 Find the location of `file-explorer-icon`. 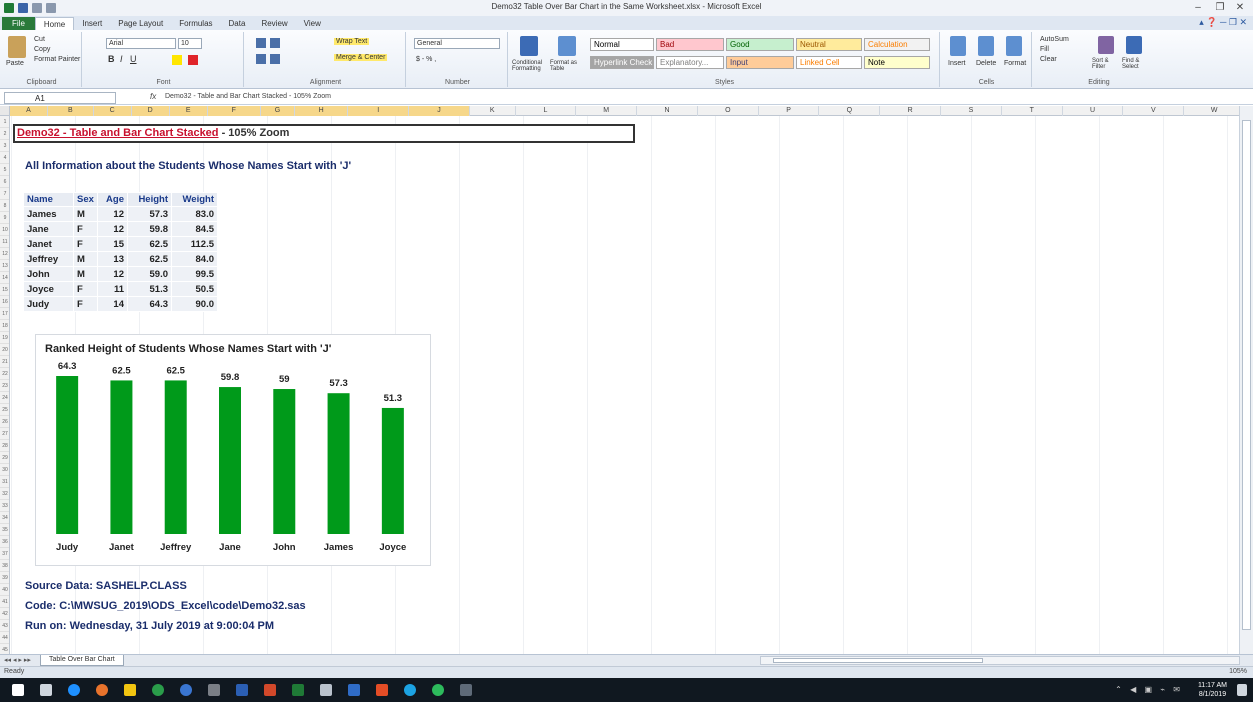

file-explorer-icon is located at coordinates (130, 690).